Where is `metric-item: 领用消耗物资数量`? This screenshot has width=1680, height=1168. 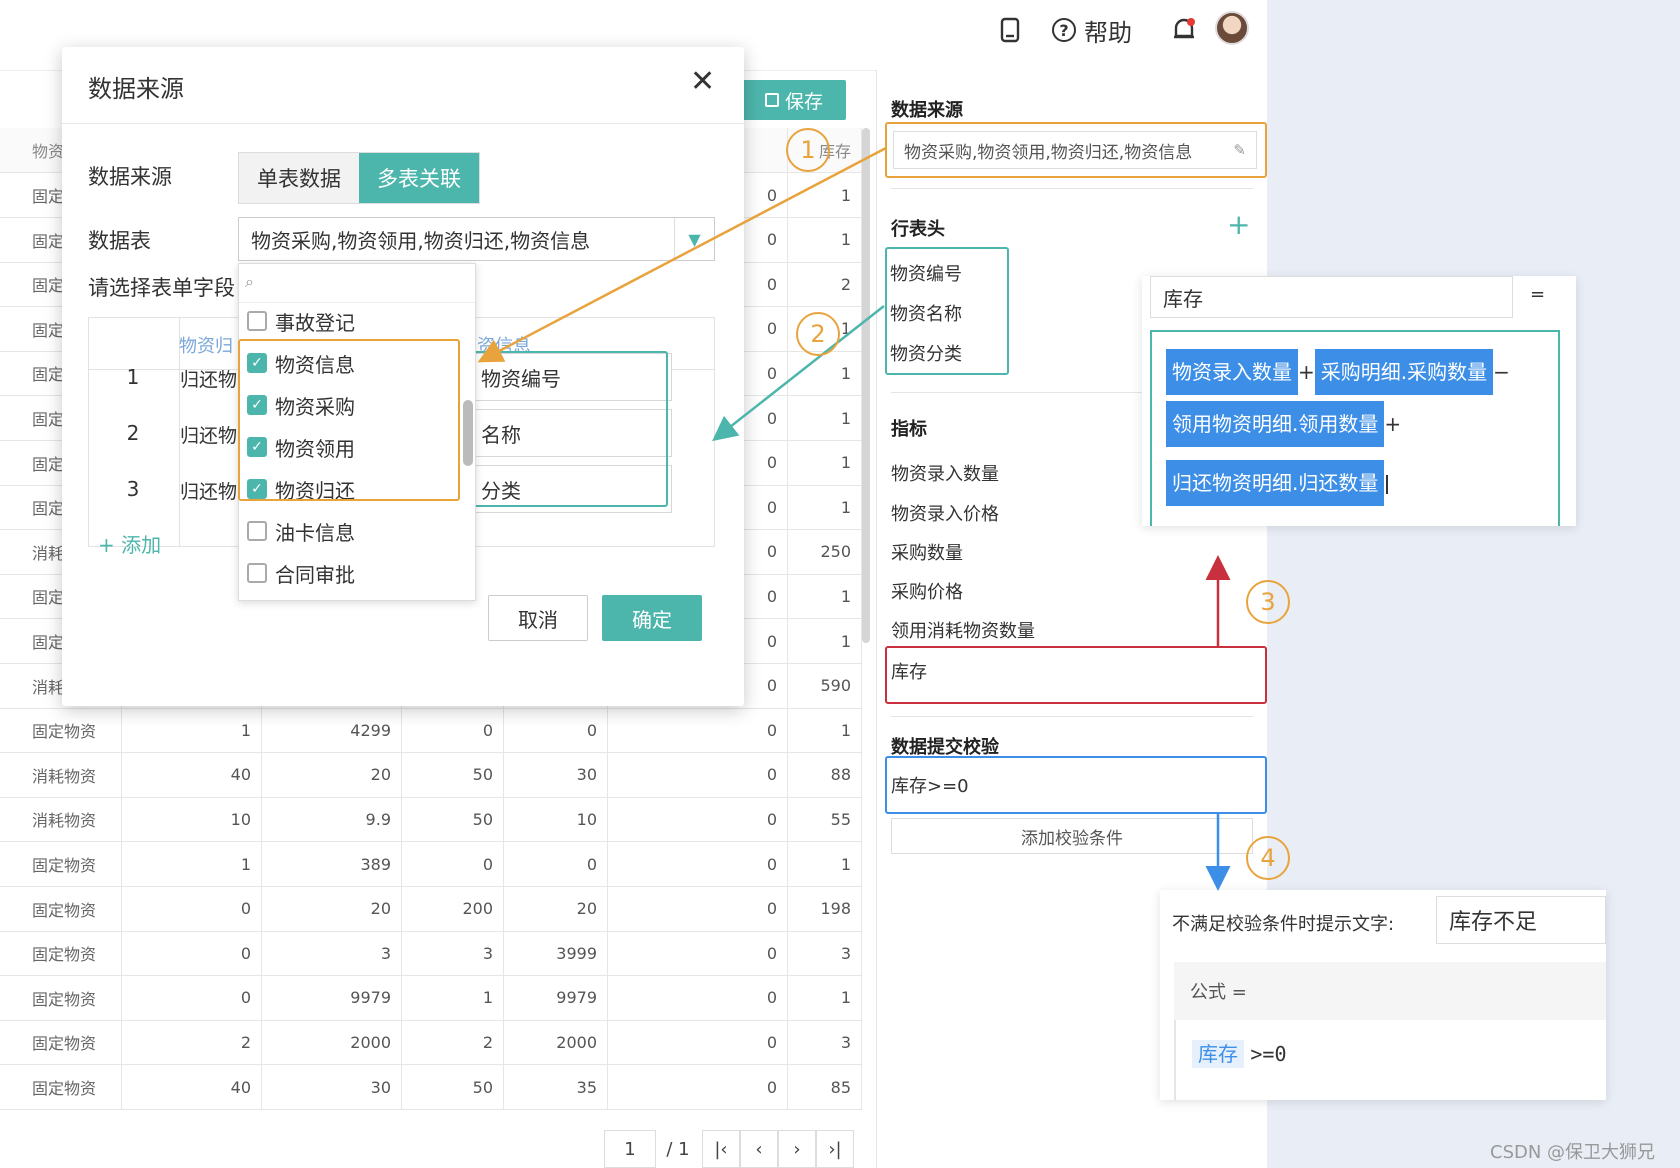 metric-item: 领用消耗物资数量 is located at coordinates (963, 630).